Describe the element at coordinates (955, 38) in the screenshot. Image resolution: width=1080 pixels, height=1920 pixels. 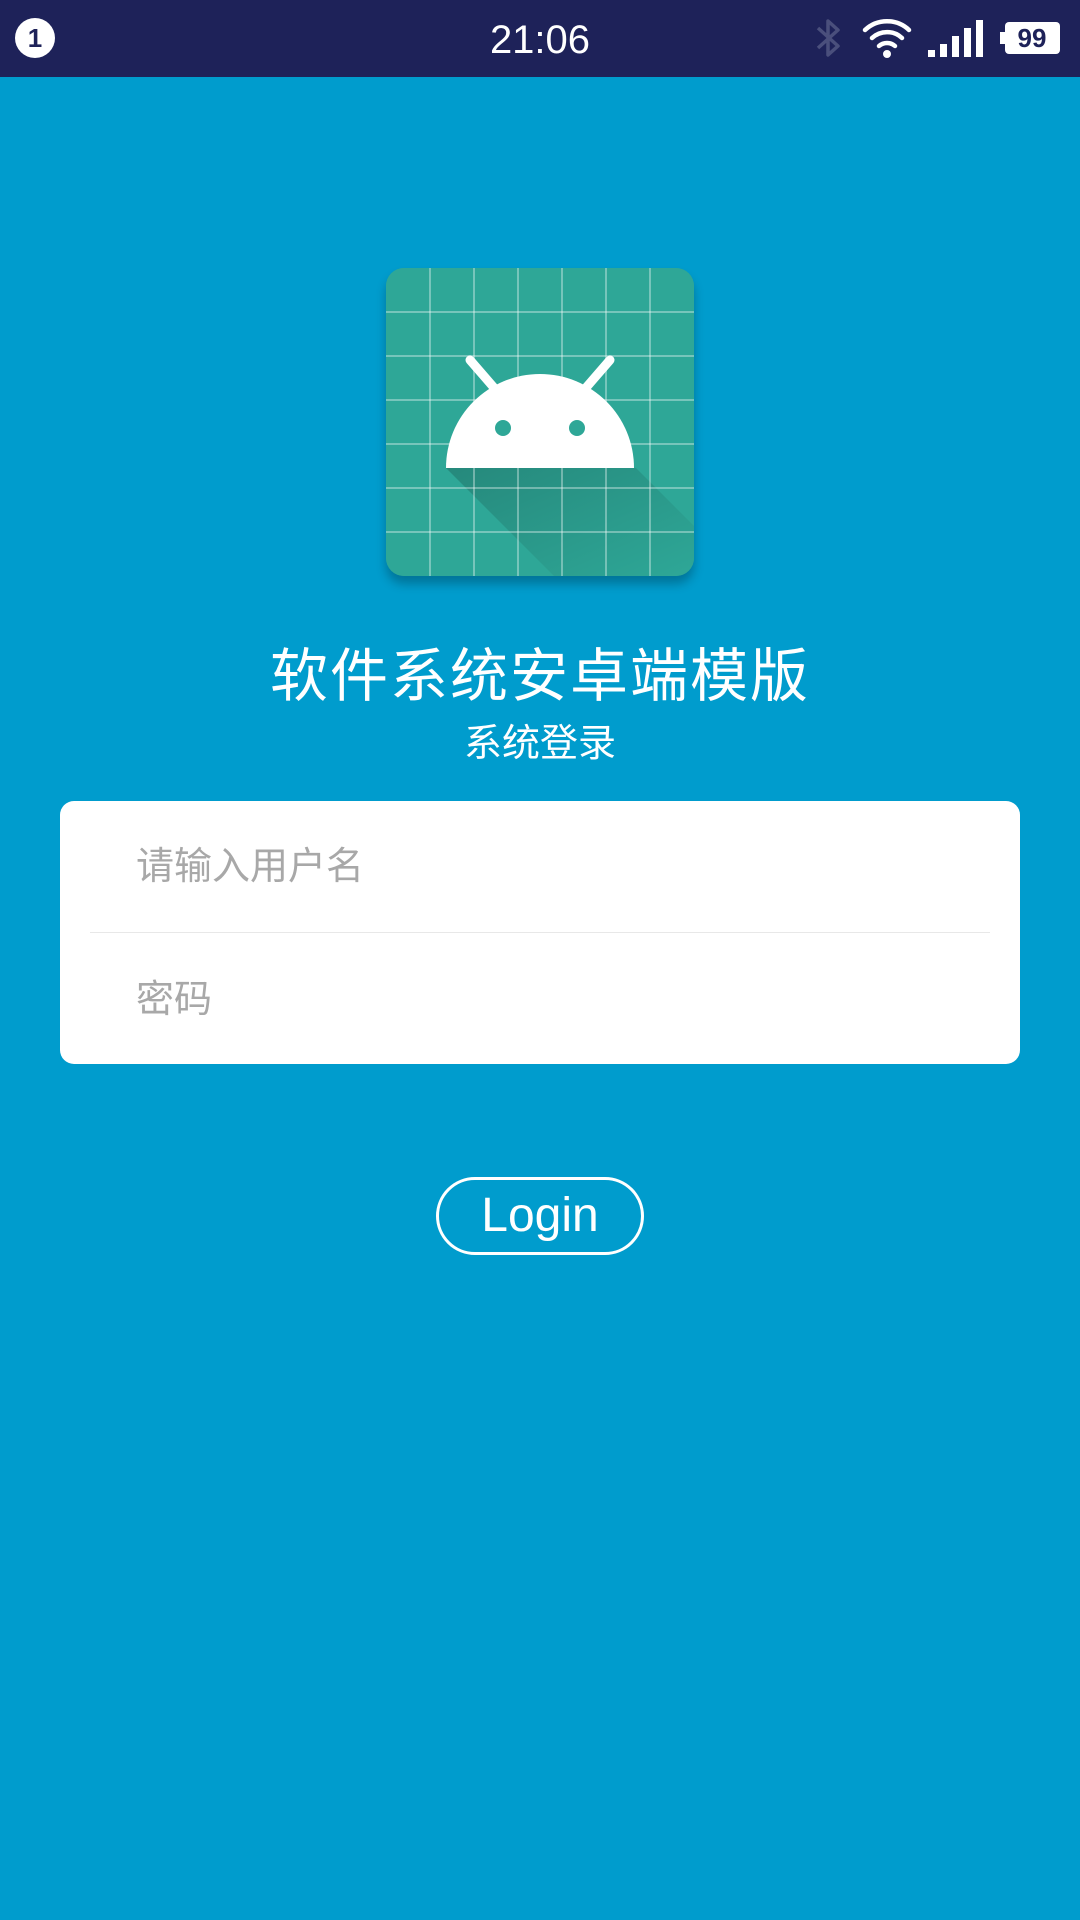
I see `signal-icon` at that location.